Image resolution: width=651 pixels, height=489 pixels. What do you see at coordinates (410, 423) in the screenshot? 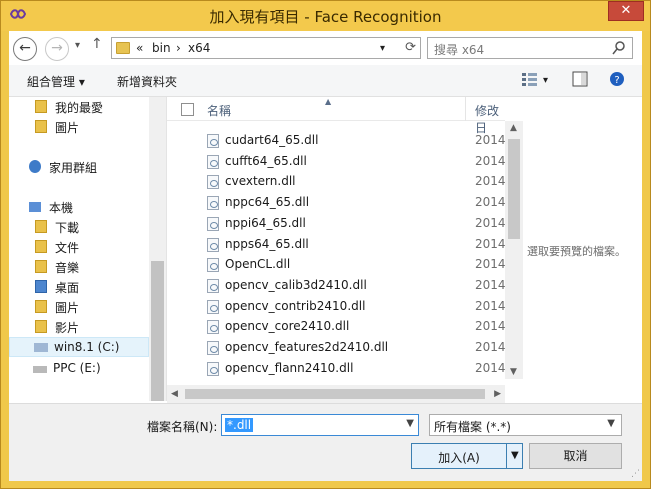
I see `filename-dropdown-icon: ▼` at bounding box center [410, 423].